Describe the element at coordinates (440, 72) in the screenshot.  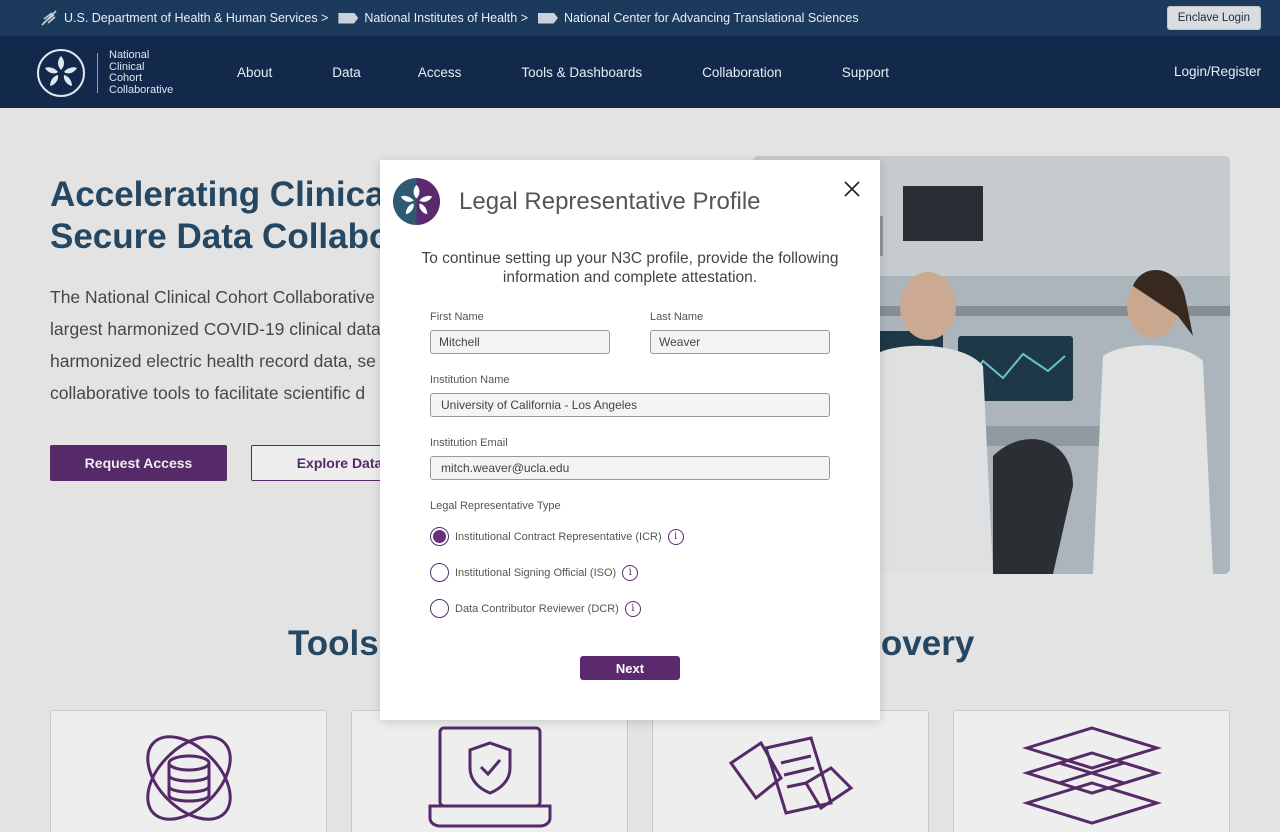
I see `nav-access: Access` at that location.